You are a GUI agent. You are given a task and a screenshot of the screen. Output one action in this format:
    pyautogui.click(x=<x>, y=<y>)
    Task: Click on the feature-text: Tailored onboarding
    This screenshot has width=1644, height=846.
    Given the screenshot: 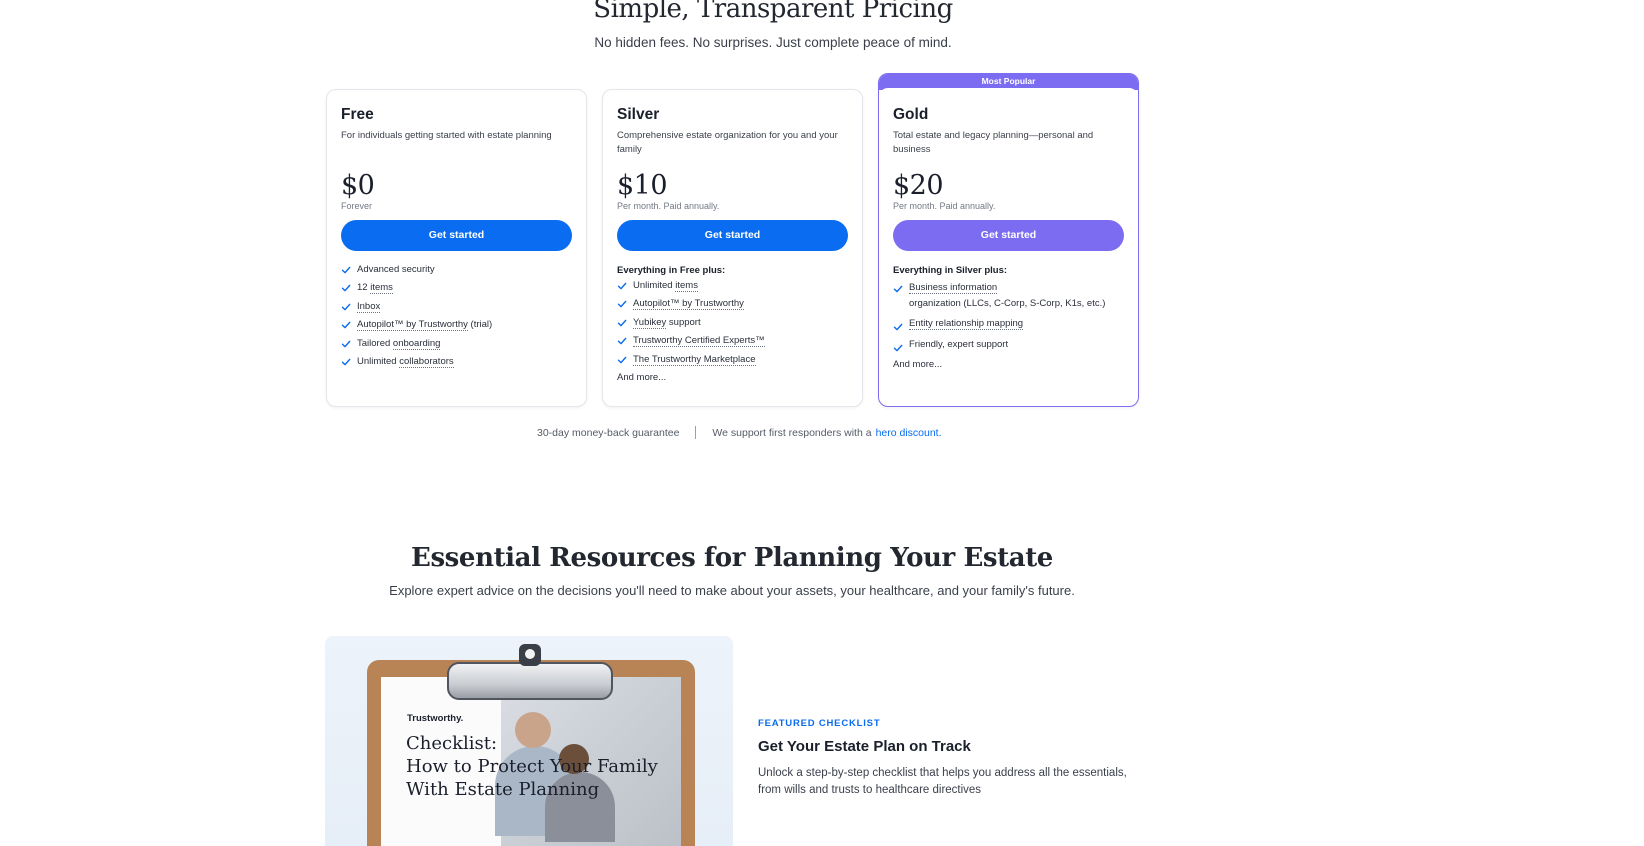 What is the action you would take?
    pyautogui.click(x=399, y=343)
    